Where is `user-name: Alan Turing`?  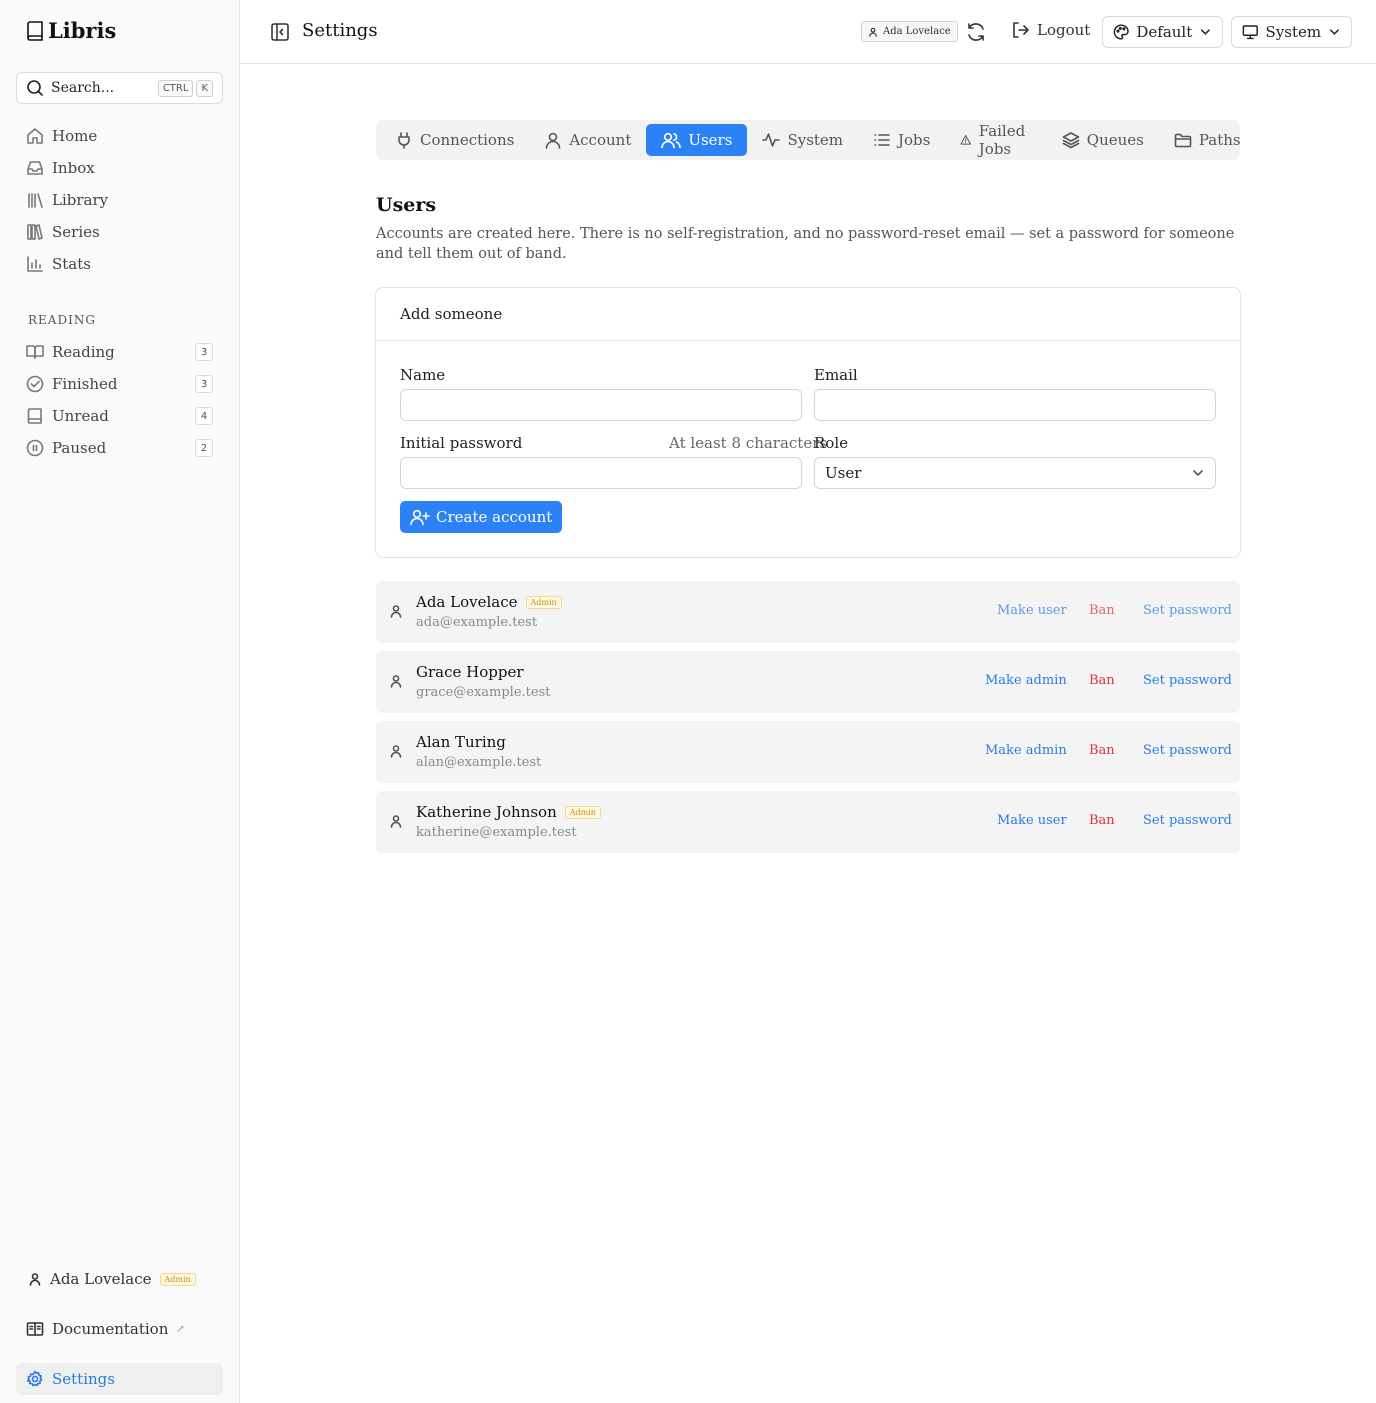 user-name: Alan Turing is located at coordinates (461, 742).